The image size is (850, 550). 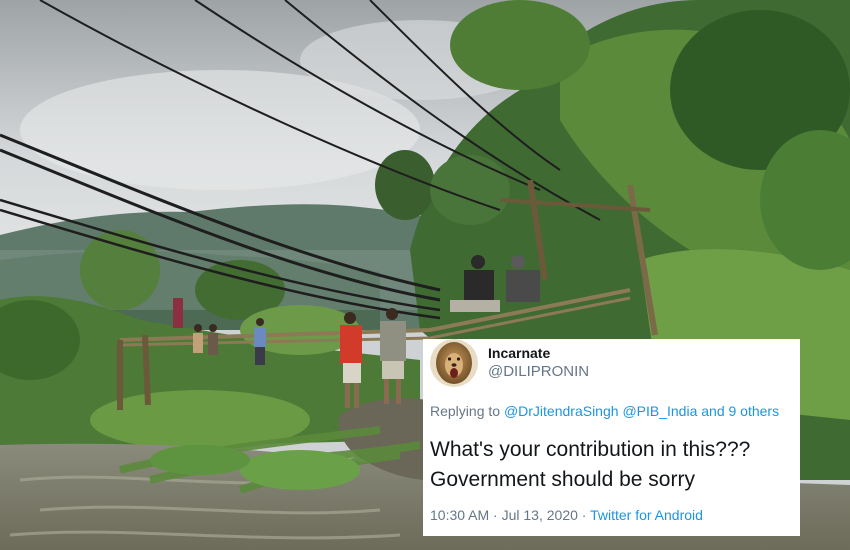 I want to click on replying-to-label: Replying to, so click(x=465, y=411).